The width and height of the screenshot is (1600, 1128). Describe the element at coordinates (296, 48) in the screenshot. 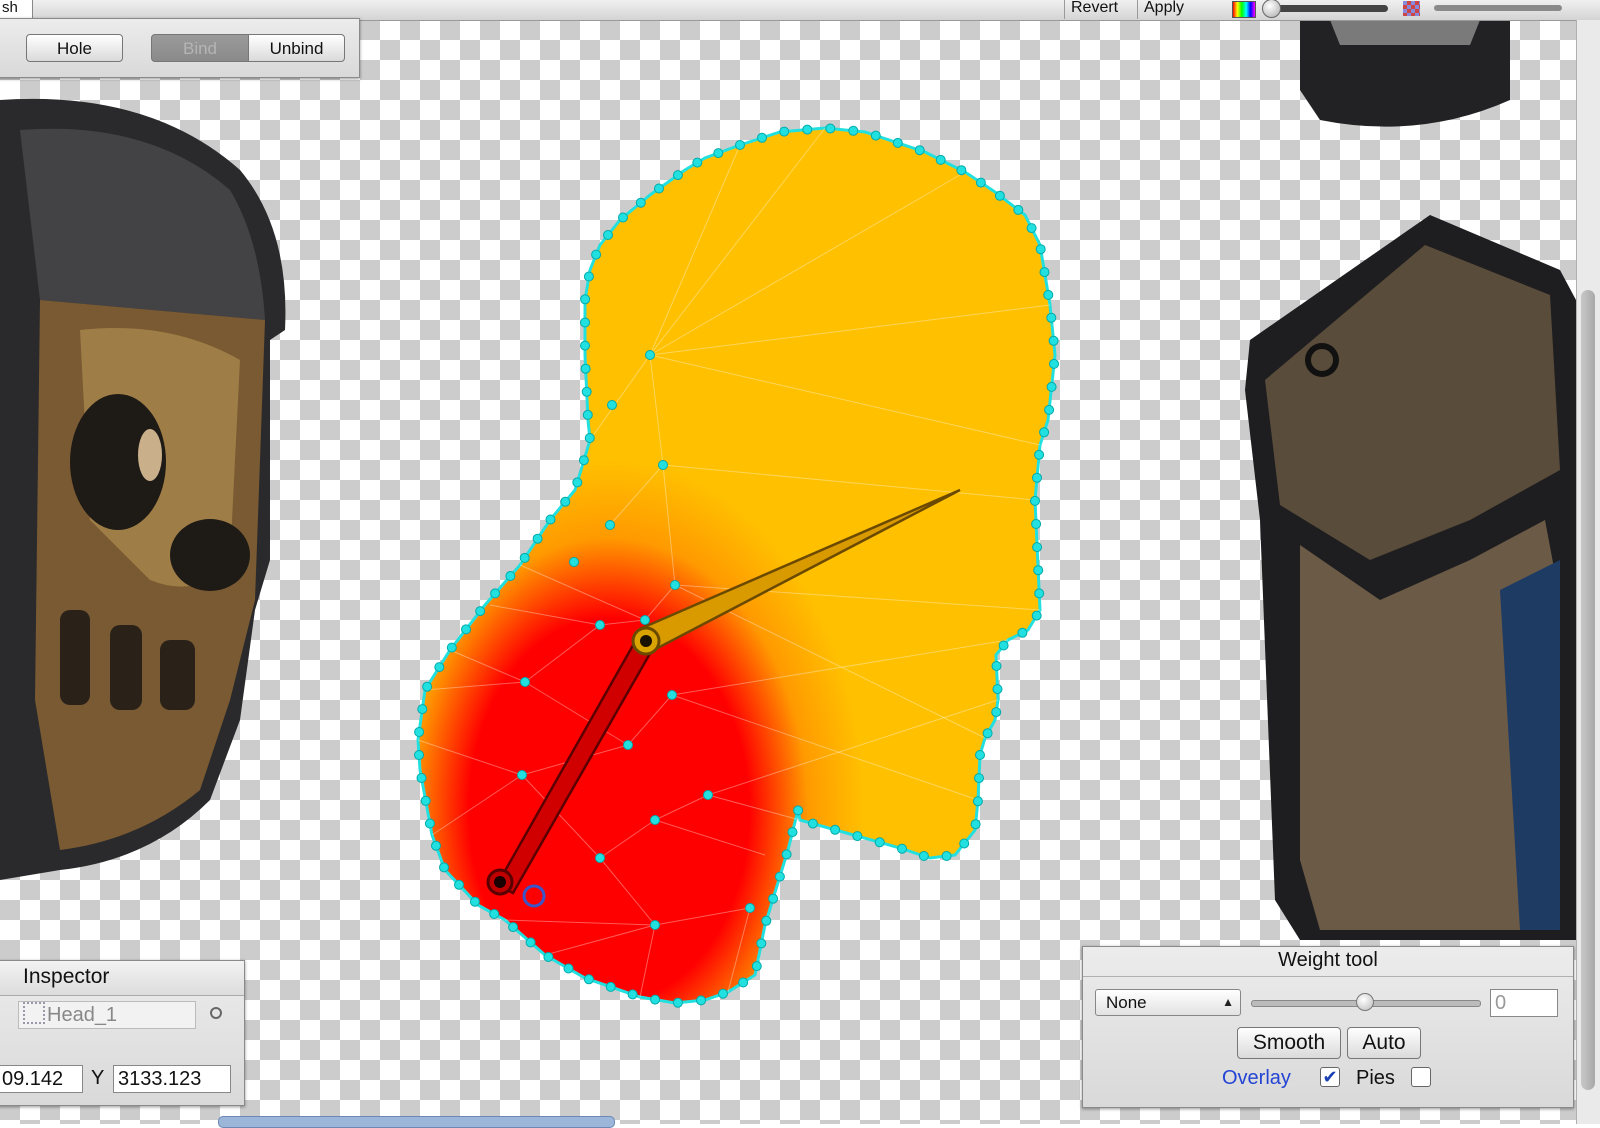

I see `unbind-button: Unbind` at that location.